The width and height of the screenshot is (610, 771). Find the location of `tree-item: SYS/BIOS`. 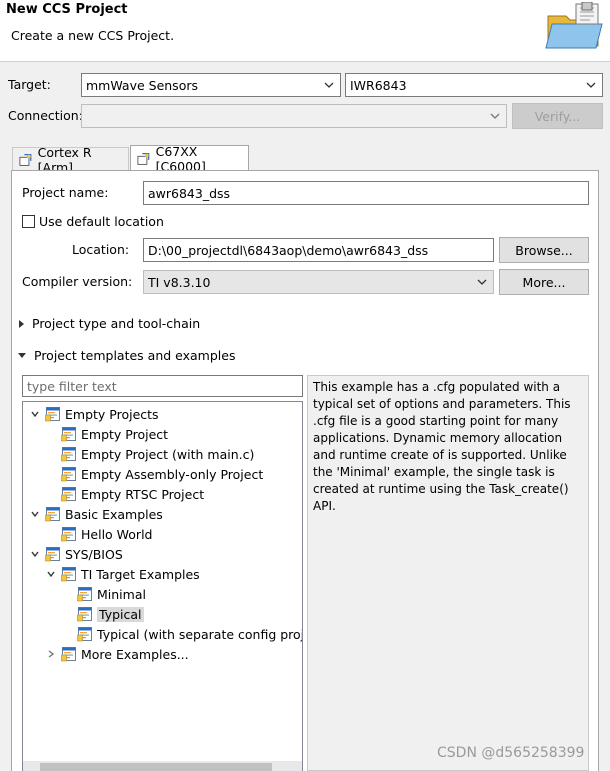

tree-item: SYS/BIOS is located at coordinates (76, 554).